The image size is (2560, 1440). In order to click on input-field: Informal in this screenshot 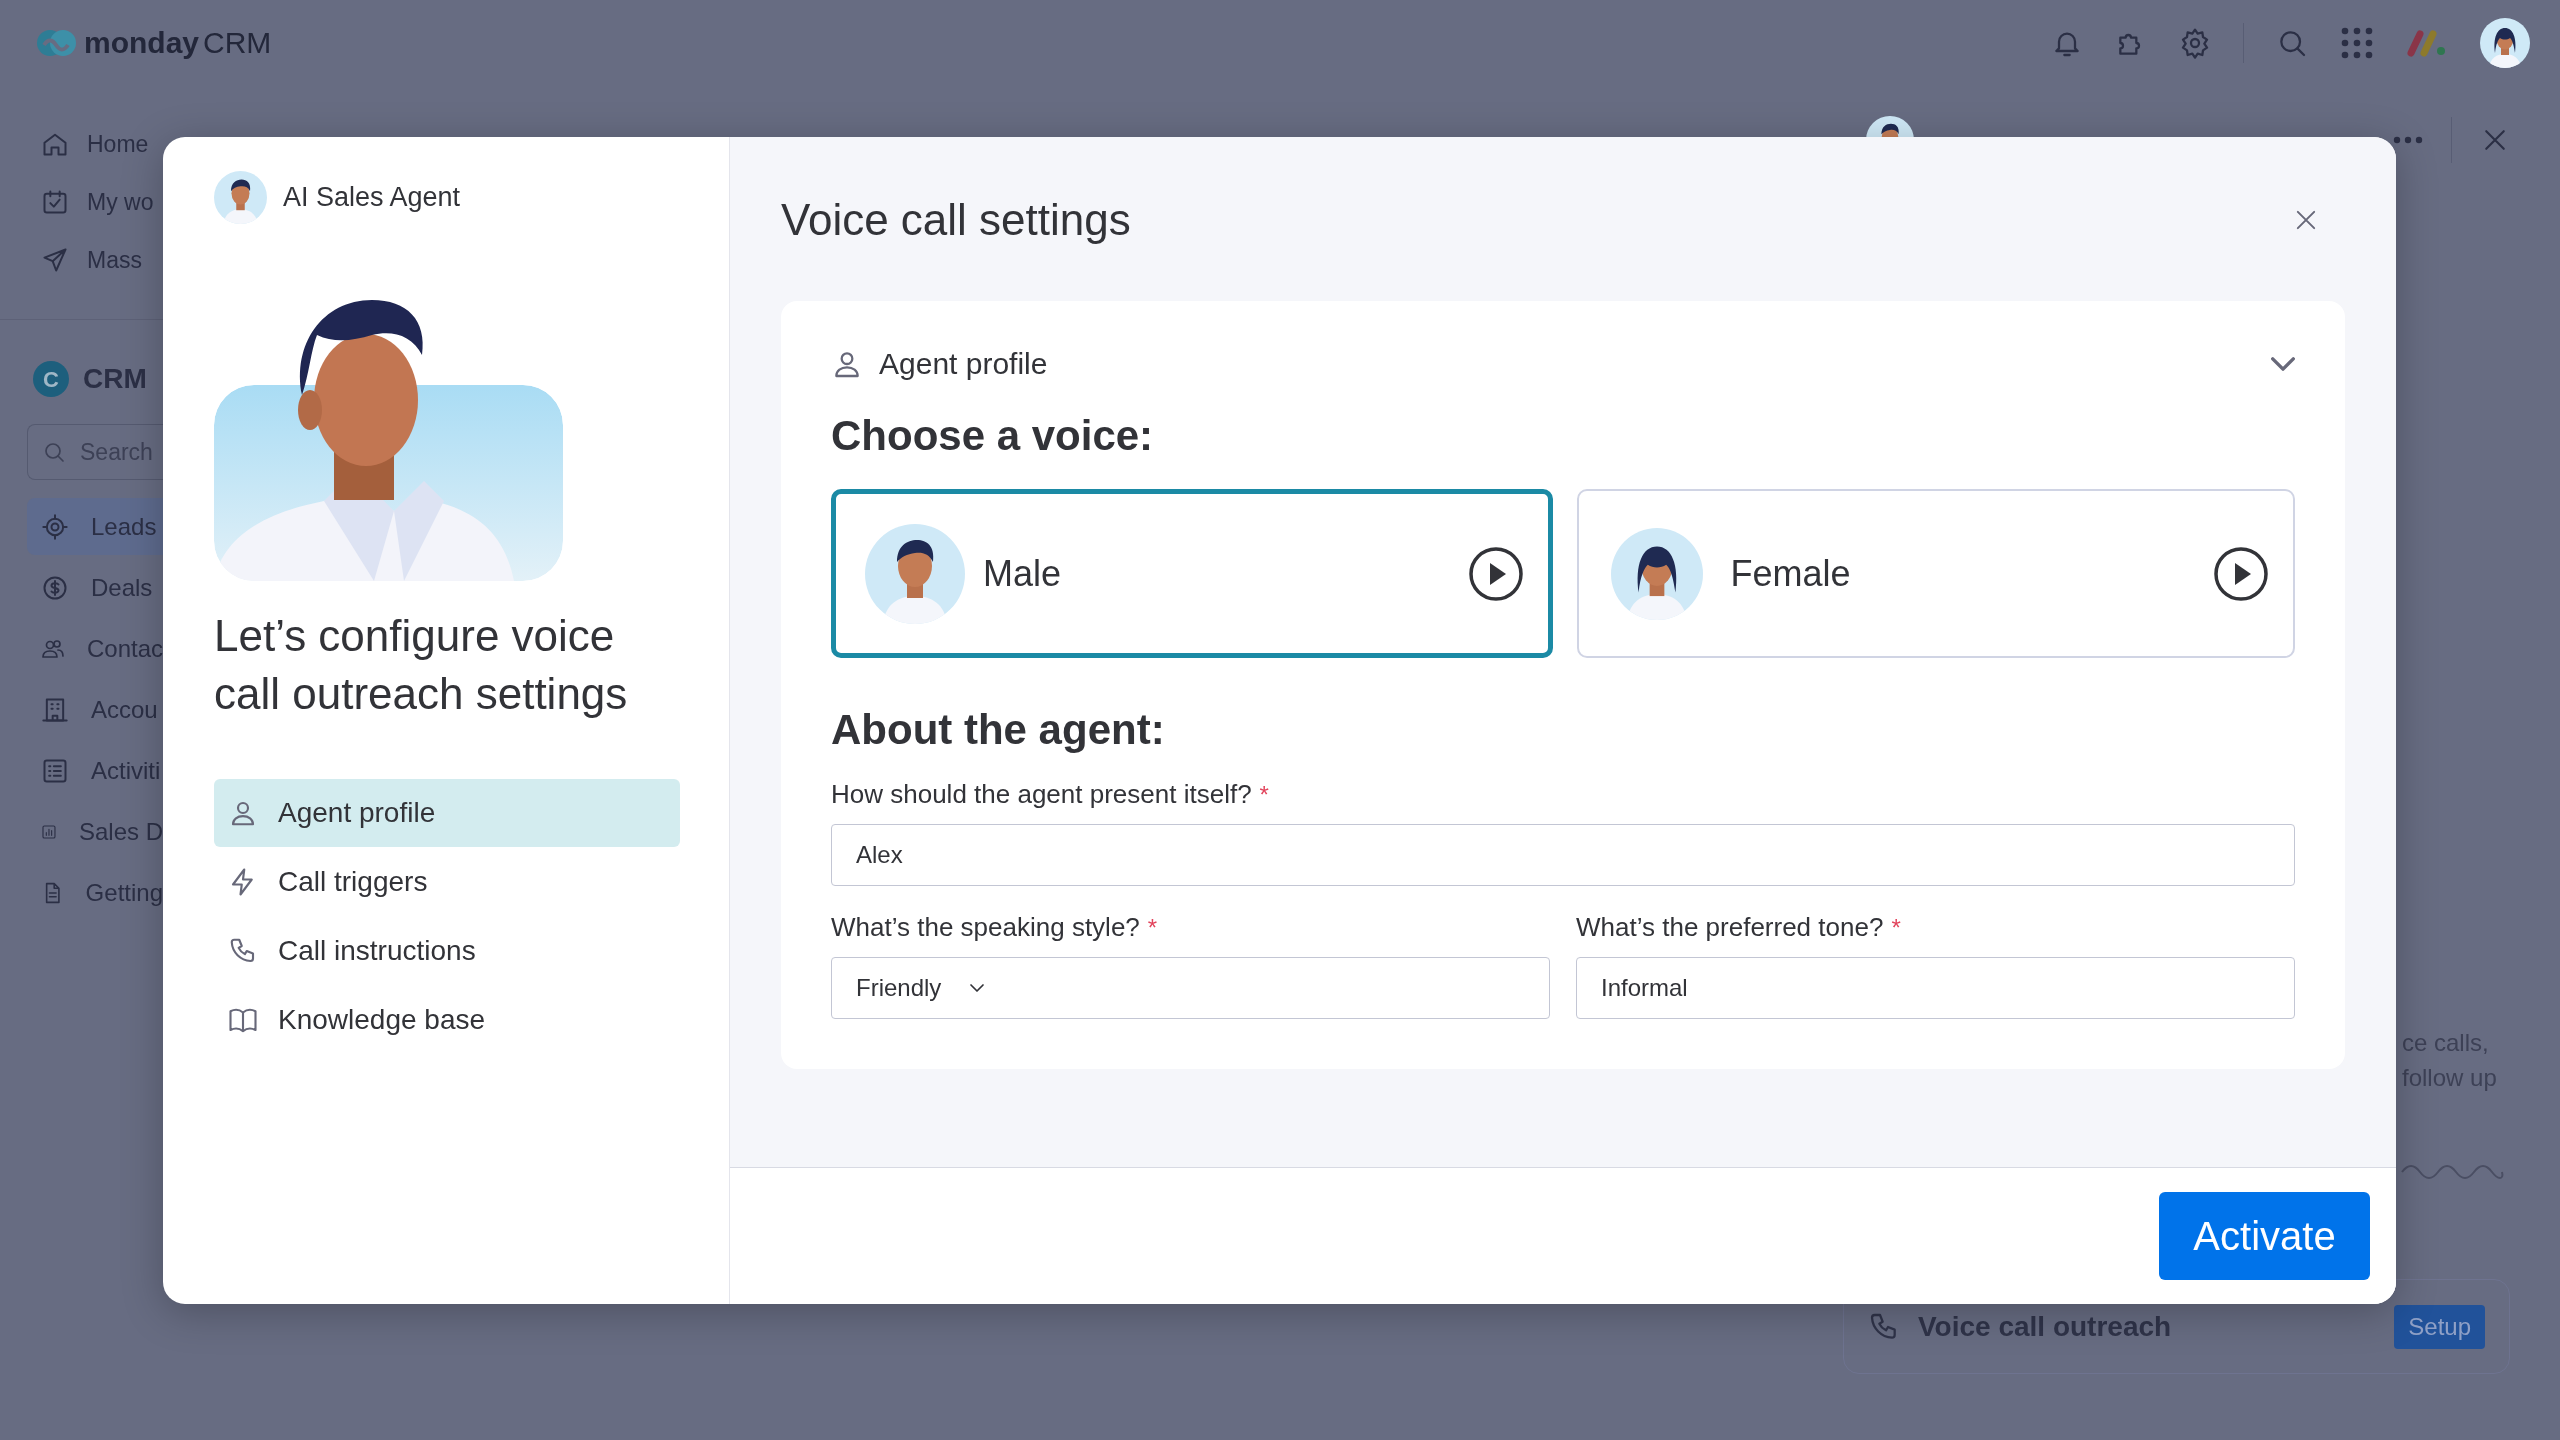, I will do `click(1935, 988)`.